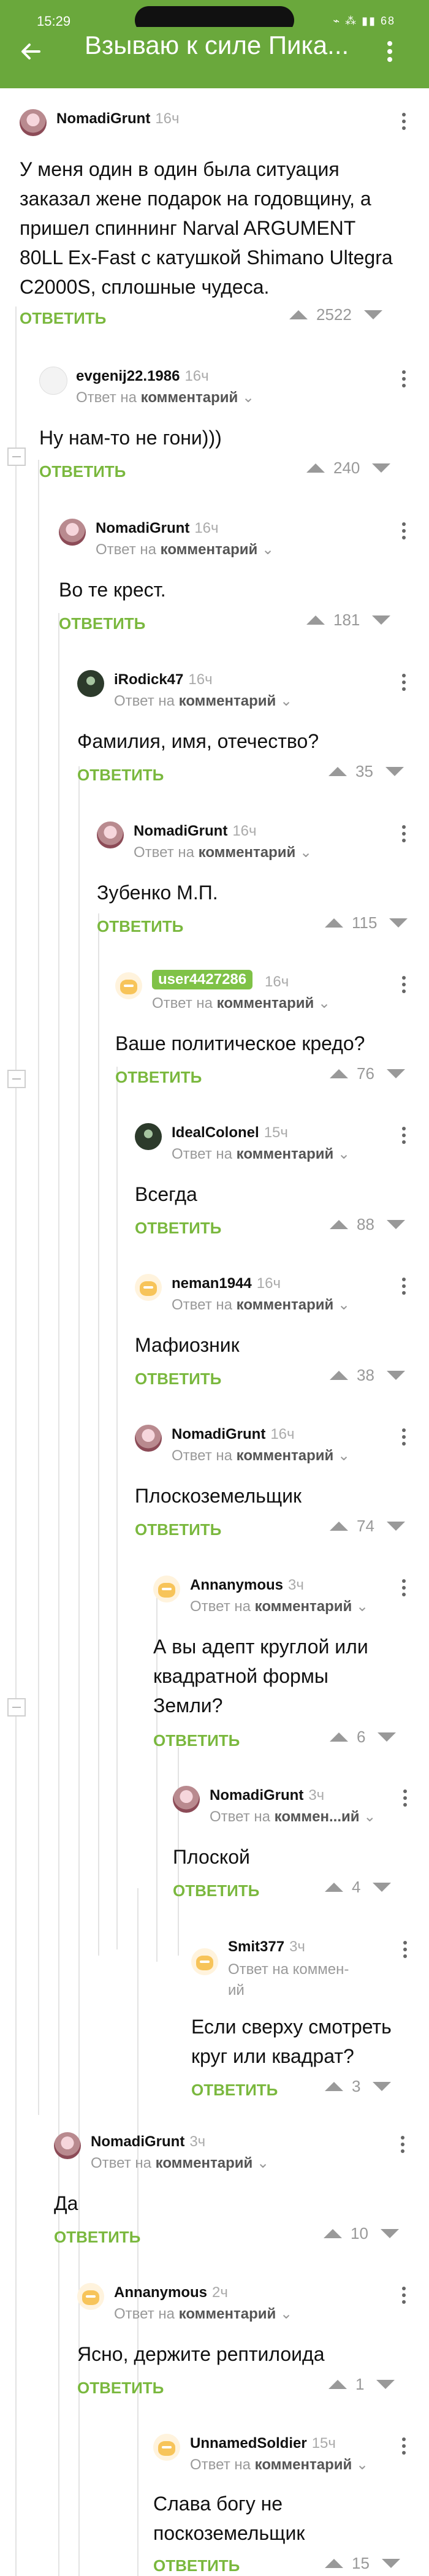  What do you see at coordinates (289, 1980) in the screenshot?
I see `reply-to-link: Ответ на коммен-ий` at bounding box center [289, 1980].